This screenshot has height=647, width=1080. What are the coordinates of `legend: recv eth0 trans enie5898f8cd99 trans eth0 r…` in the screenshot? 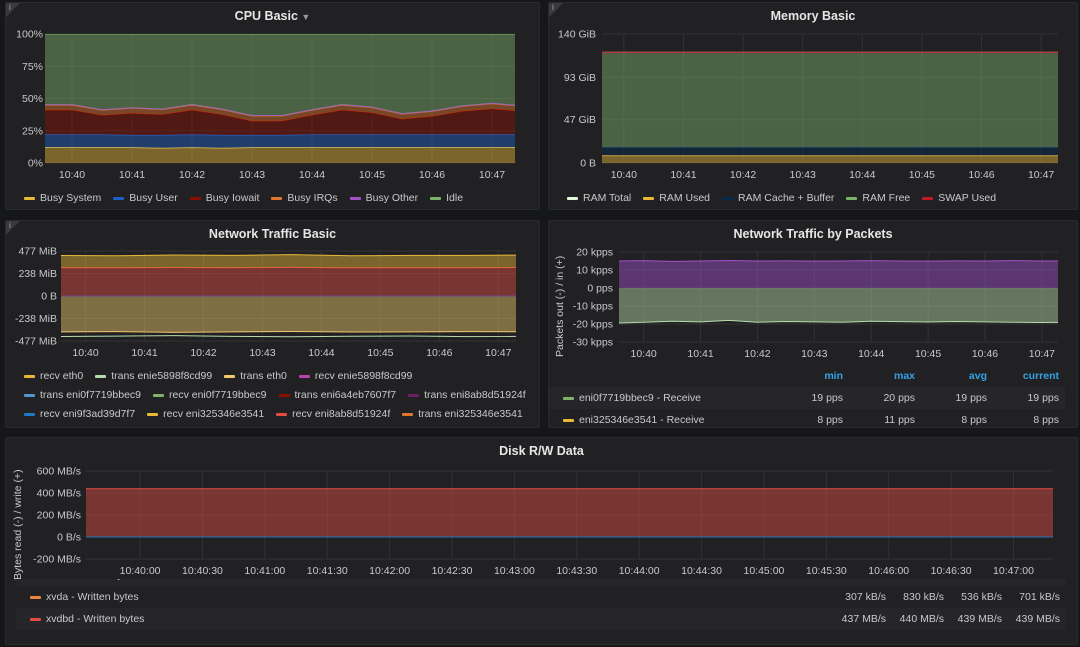 It's located at (279, 399).